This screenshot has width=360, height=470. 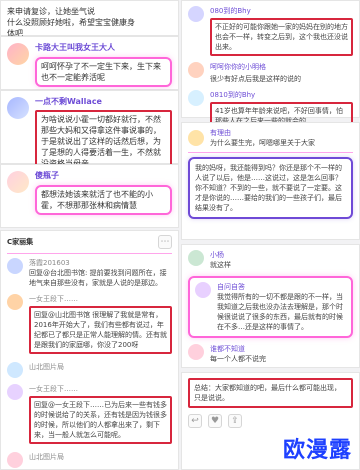 I want to click on question-row: 有理由 为什么要生完，呵嗯哪里关于大家, so click(x=270, y=138).